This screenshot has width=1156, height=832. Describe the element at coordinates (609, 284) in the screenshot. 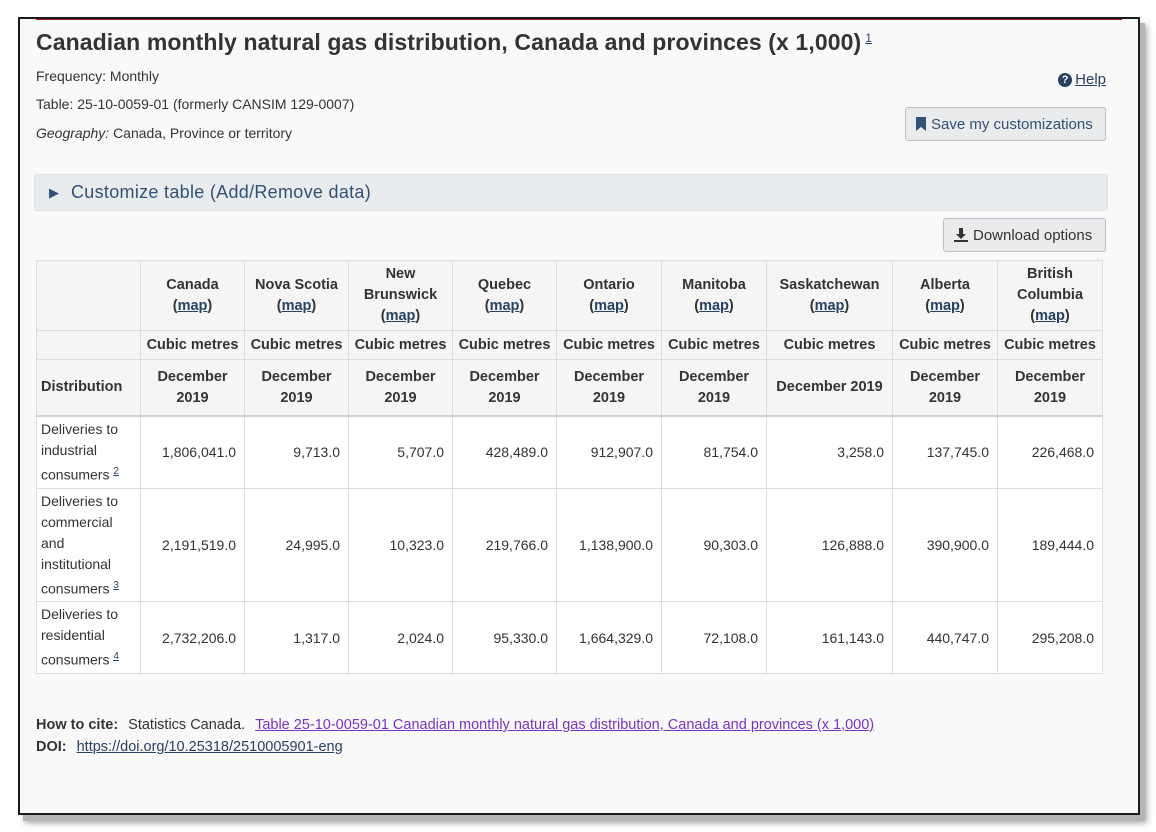

I see `column-name: Ontario` at that location.